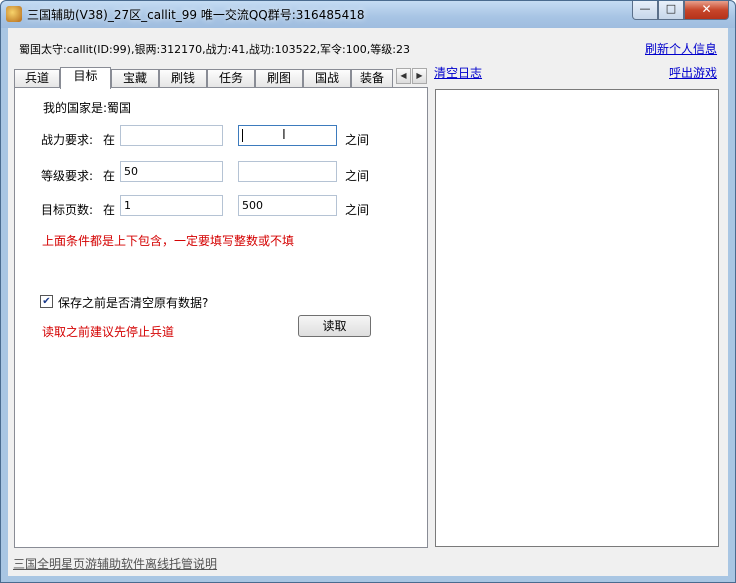 This screenshot has width=736, height=583. Describe the element at coordinates (171, 171) in the screenshot. I see `level-min-input: 50` at that location.